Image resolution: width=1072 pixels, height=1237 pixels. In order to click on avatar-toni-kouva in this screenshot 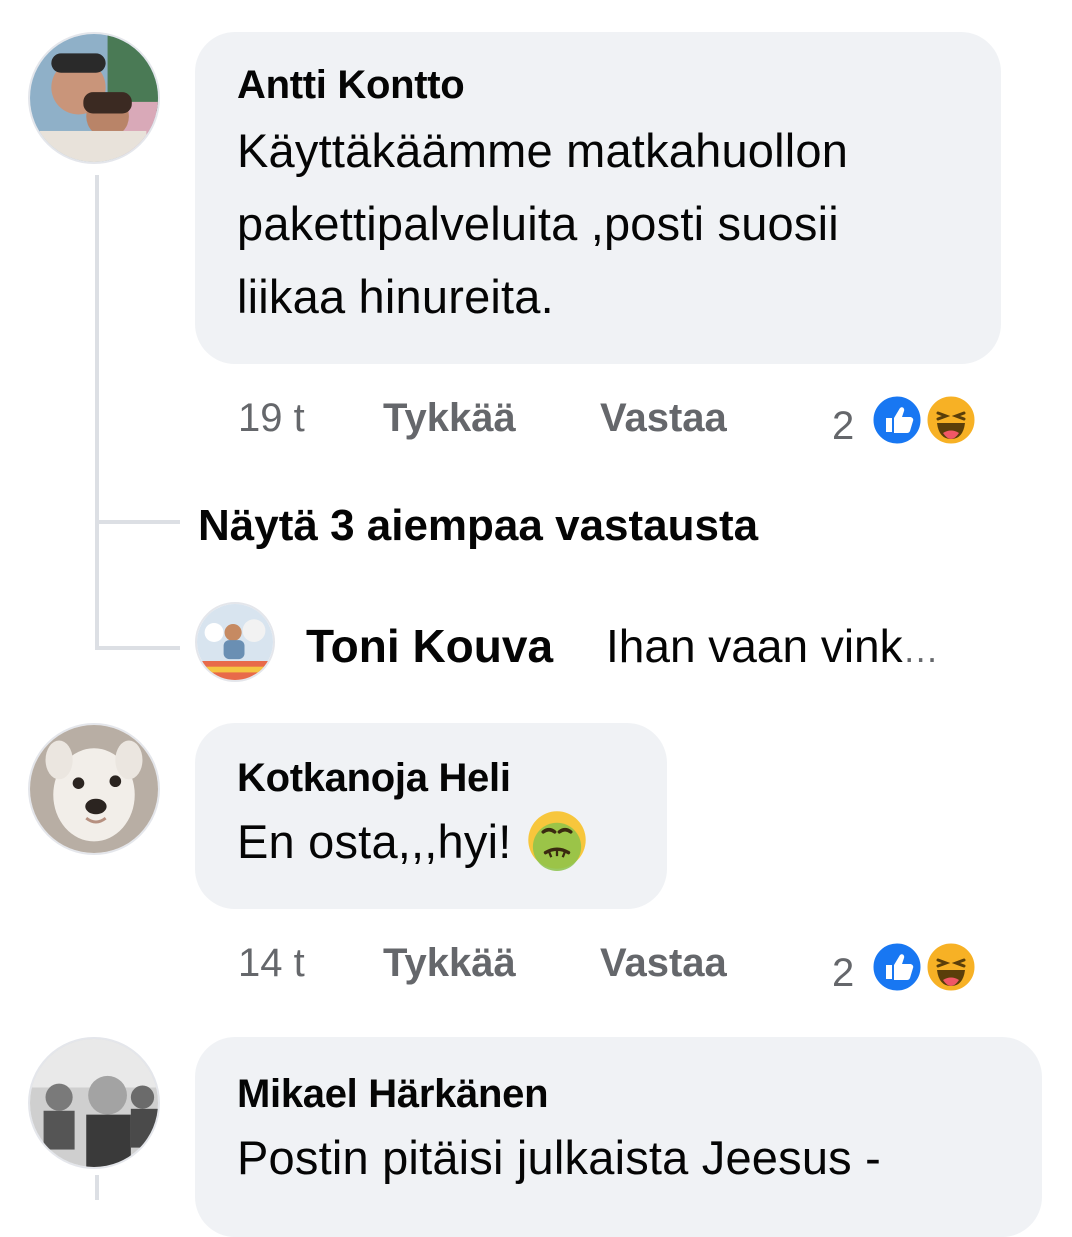, I will do `click(235, 642)`.